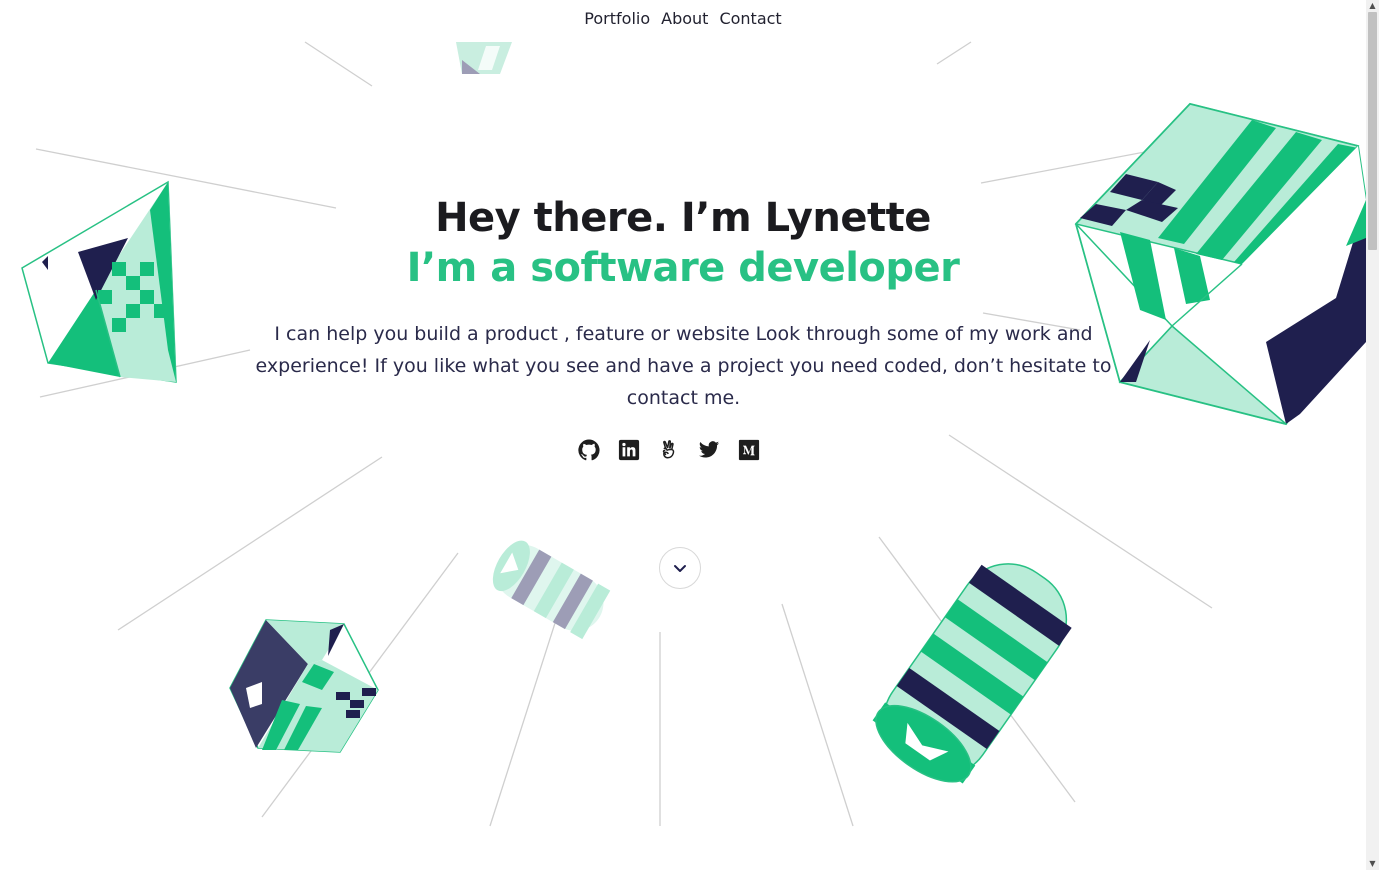 This screenshot has height=870, width=1379. I want to click on right-cylinder-shape, so click(972, 673).